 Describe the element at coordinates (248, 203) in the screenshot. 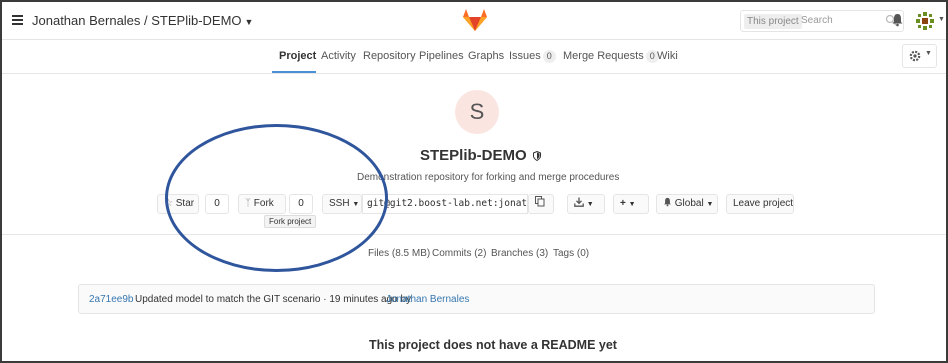

I see `fork-icon: ᛉ` at that location.